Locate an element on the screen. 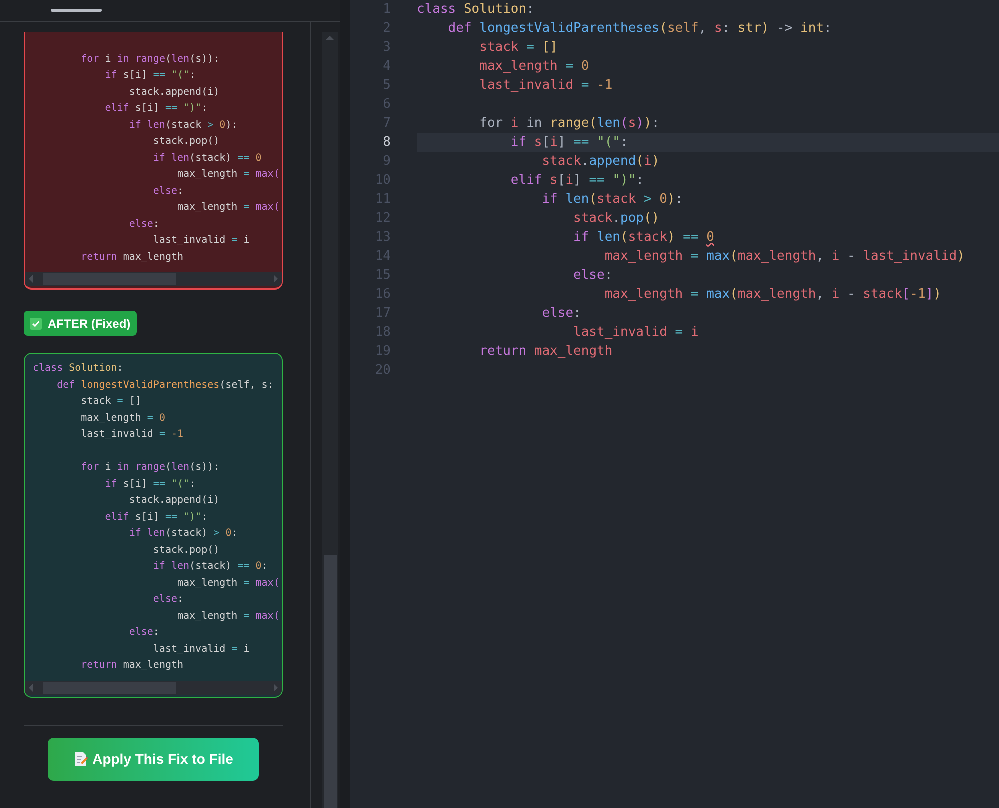 The height and width of the screenshot is (808, 999). code-line: max_length = max(max_length, i - last_invalid) is located at coordinates (784, 256).